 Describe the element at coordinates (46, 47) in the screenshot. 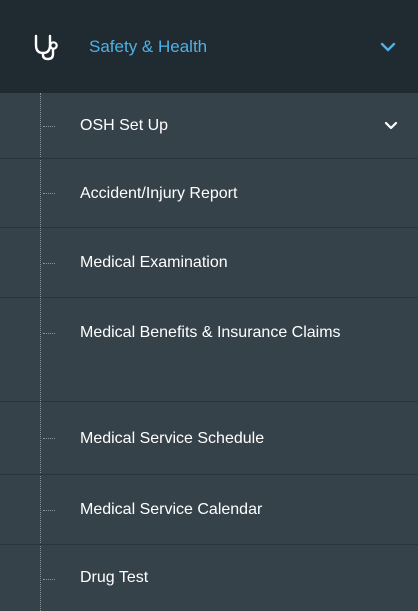

I see `stethoscope-icon` at that location.